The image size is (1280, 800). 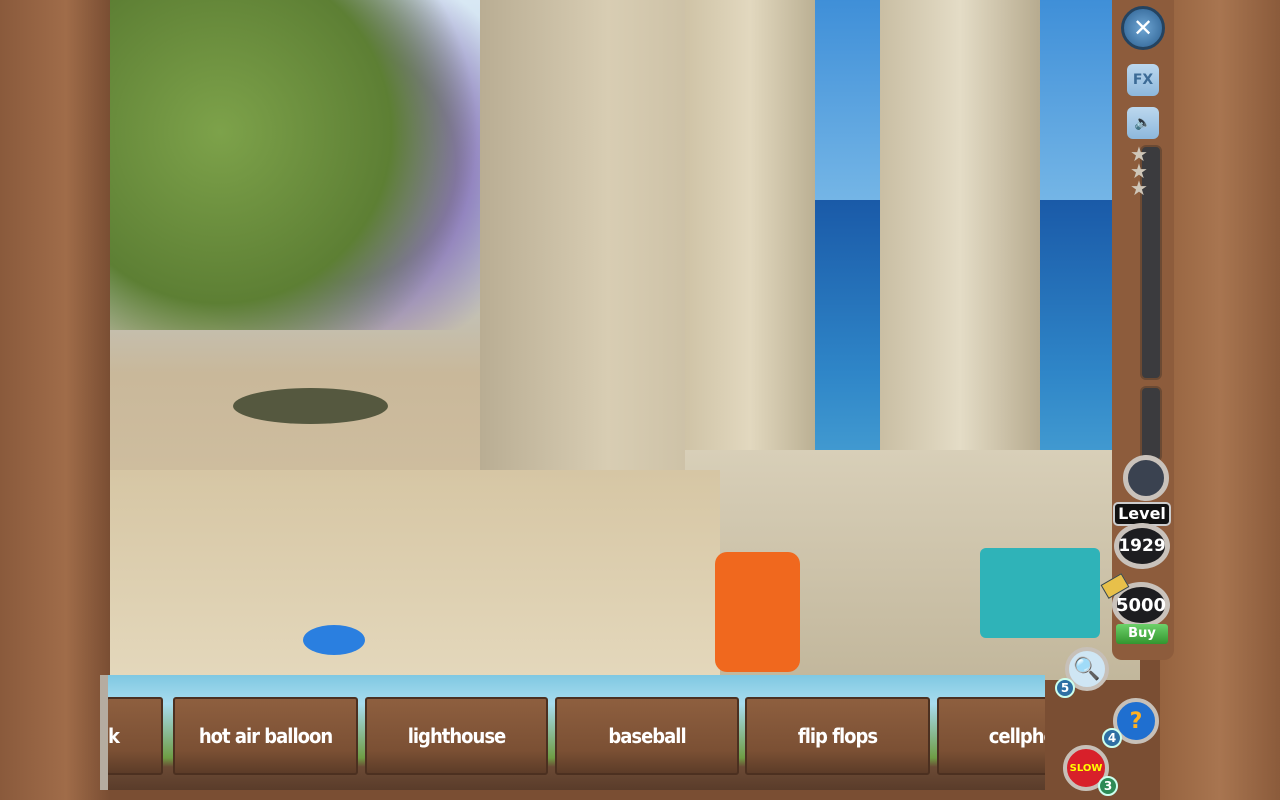 I want to click on question-count-badge: 4, so click(x=1112, y=738).